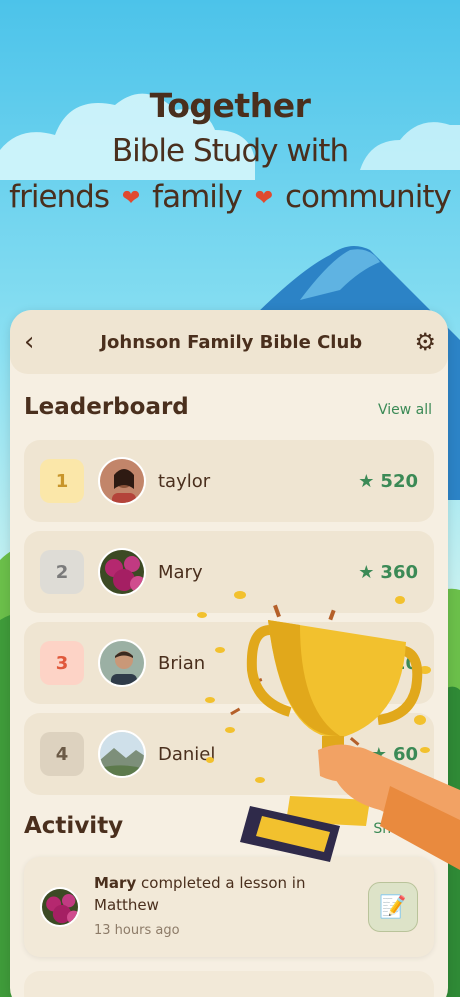  I want to click on score: ★ 120, so click(388, 663).